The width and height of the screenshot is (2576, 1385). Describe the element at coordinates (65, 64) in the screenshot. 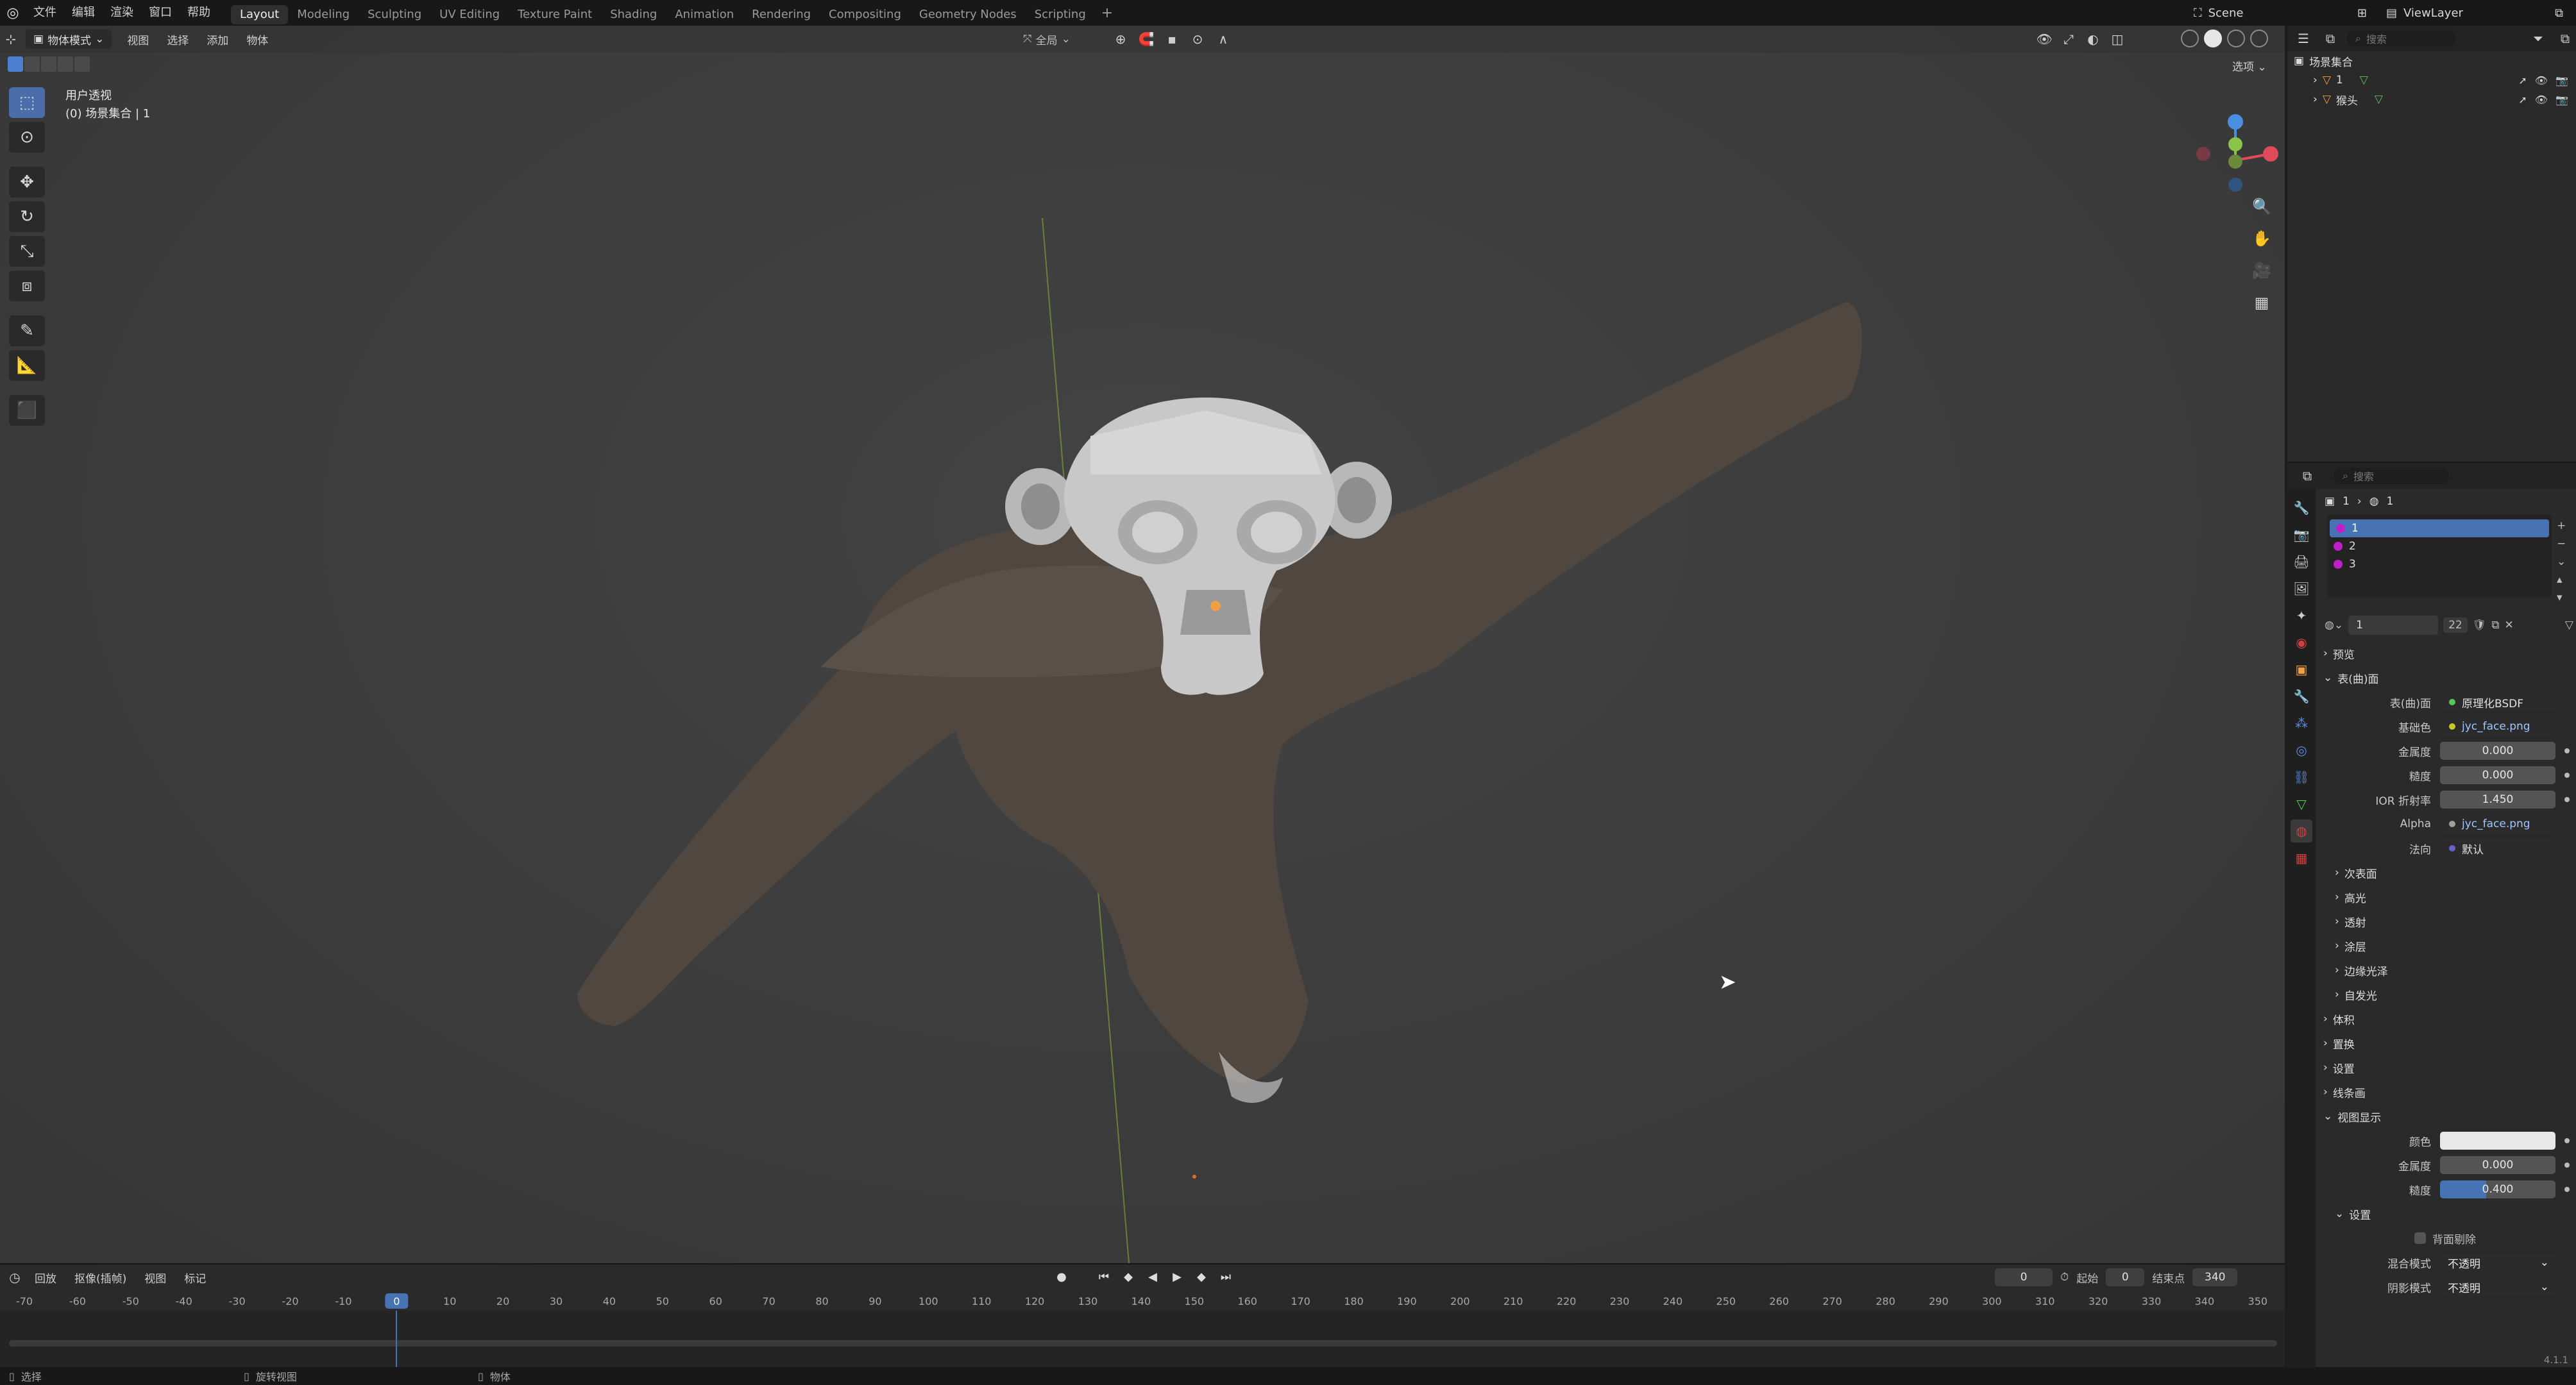

I see `select-invert-icon` at that location.